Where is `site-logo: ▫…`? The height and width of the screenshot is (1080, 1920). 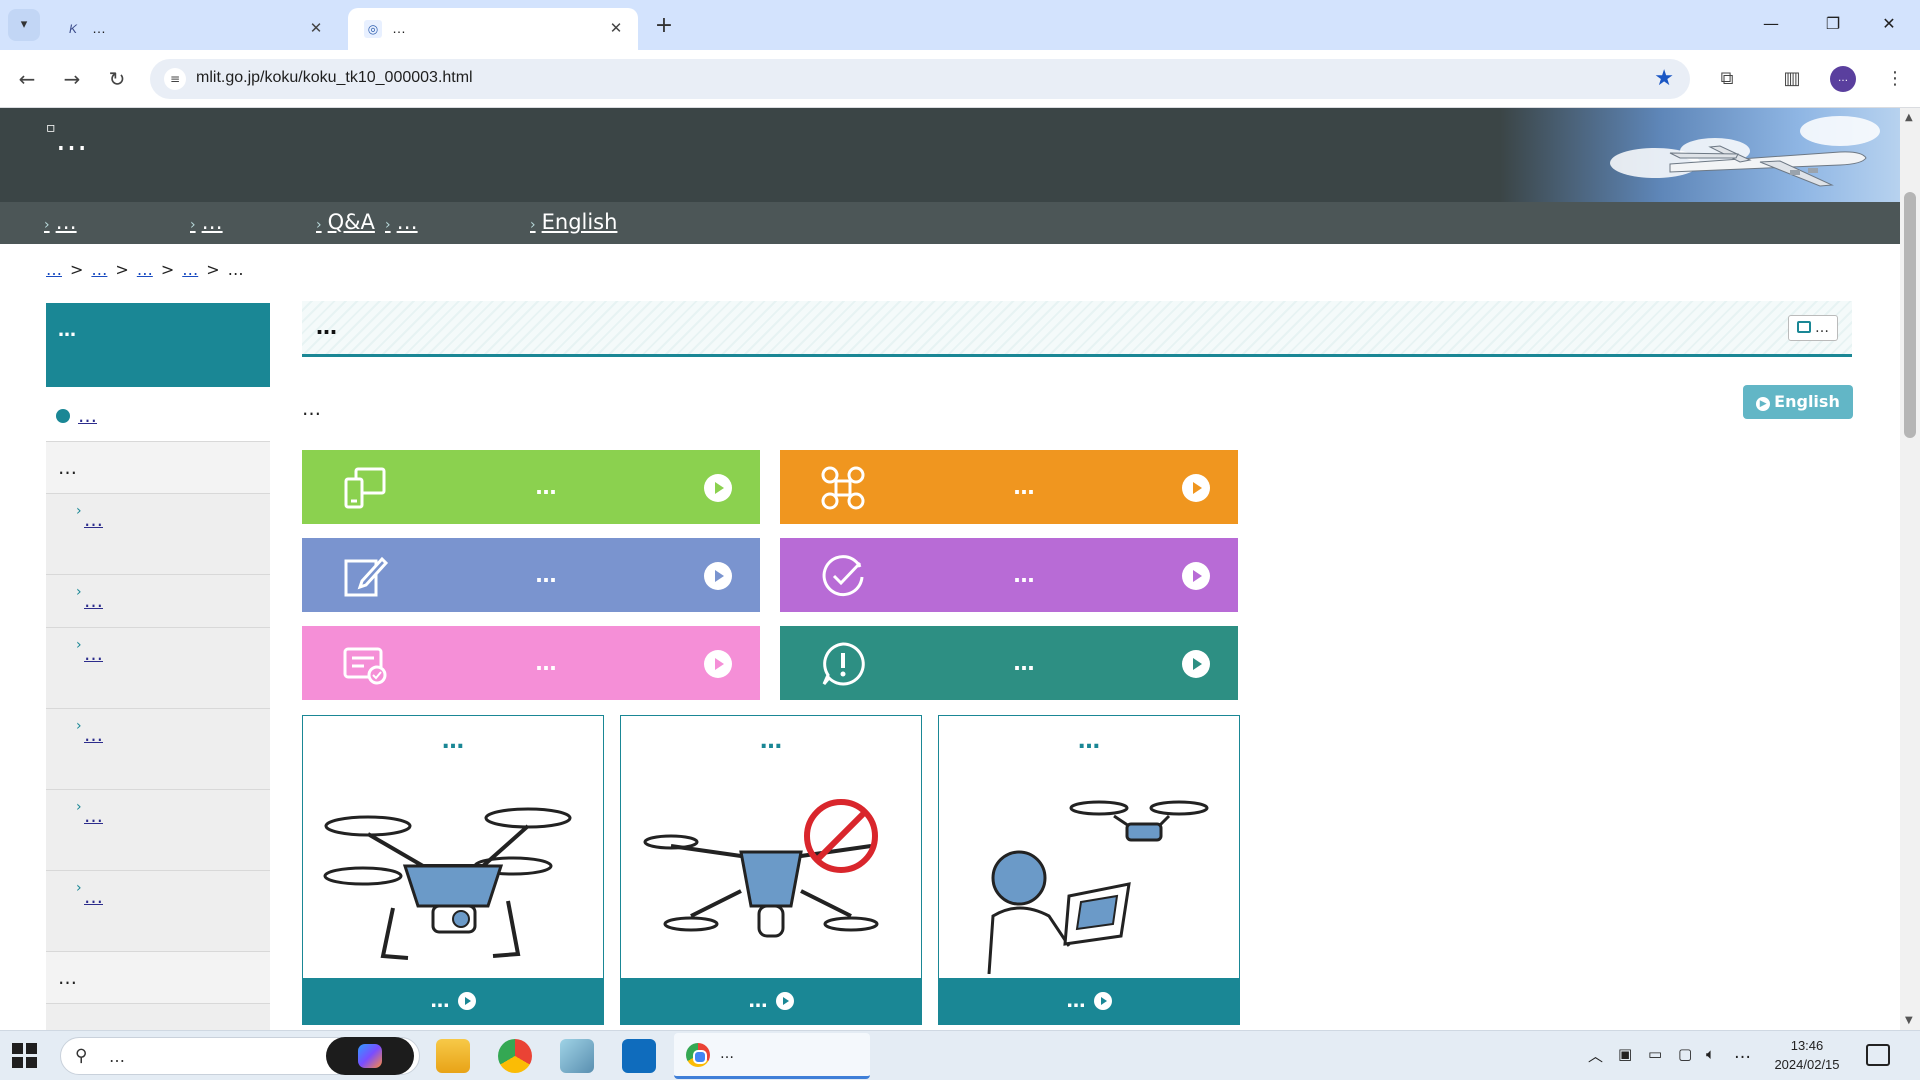
site-logo: ▫… is located at coordinates (67, 139).